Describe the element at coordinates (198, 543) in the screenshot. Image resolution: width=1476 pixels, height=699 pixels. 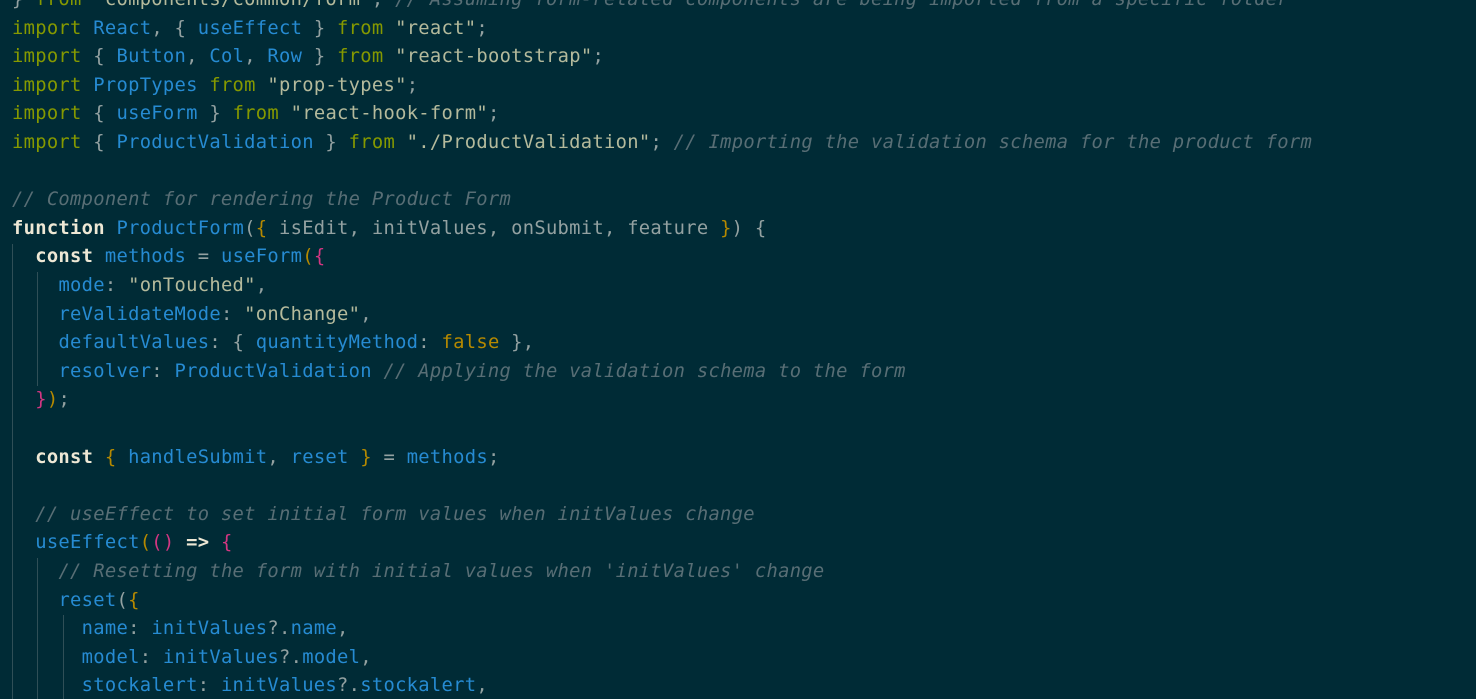
I see `code-token: =>` at that location.